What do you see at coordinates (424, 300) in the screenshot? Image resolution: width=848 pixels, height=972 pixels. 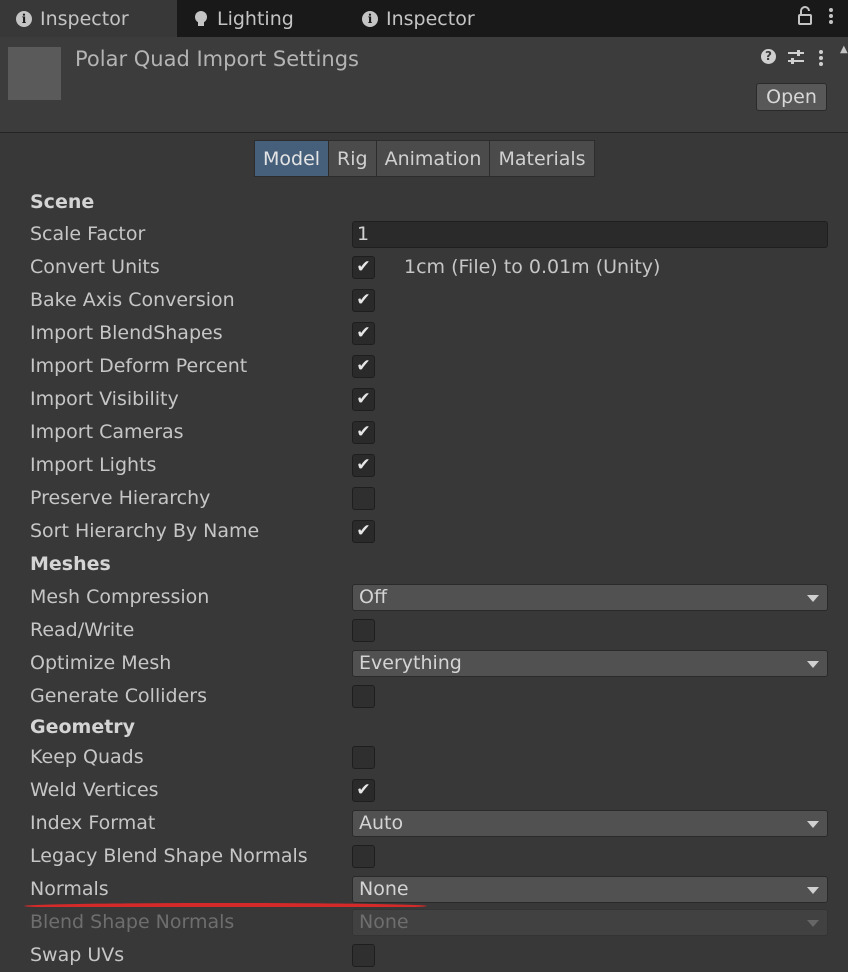 I see `row-bake-axis: Bake Axis Conversion ✔` at bounding box center [424, 300].